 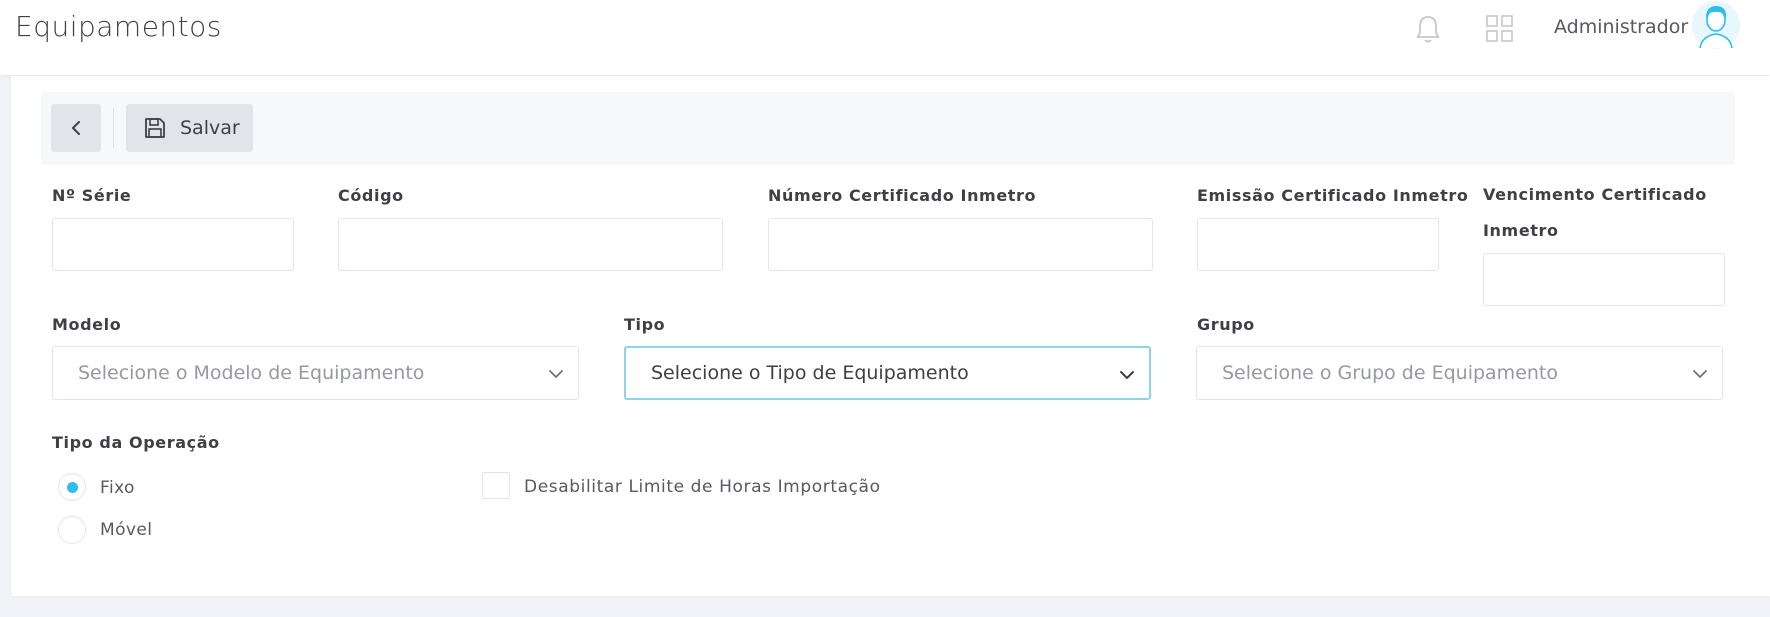 I want to click on desabilitar-limite-checkbox, so click(x=496, y=485).